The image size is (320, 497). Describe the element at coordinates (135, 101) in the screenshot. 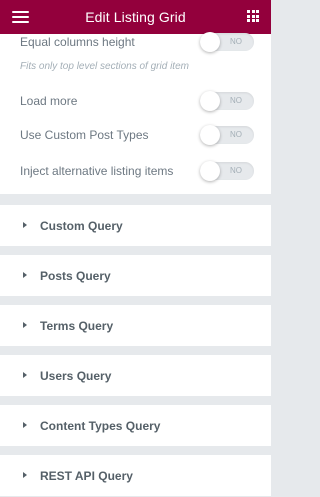

I see `load-more-row: Load more NO` at that location.